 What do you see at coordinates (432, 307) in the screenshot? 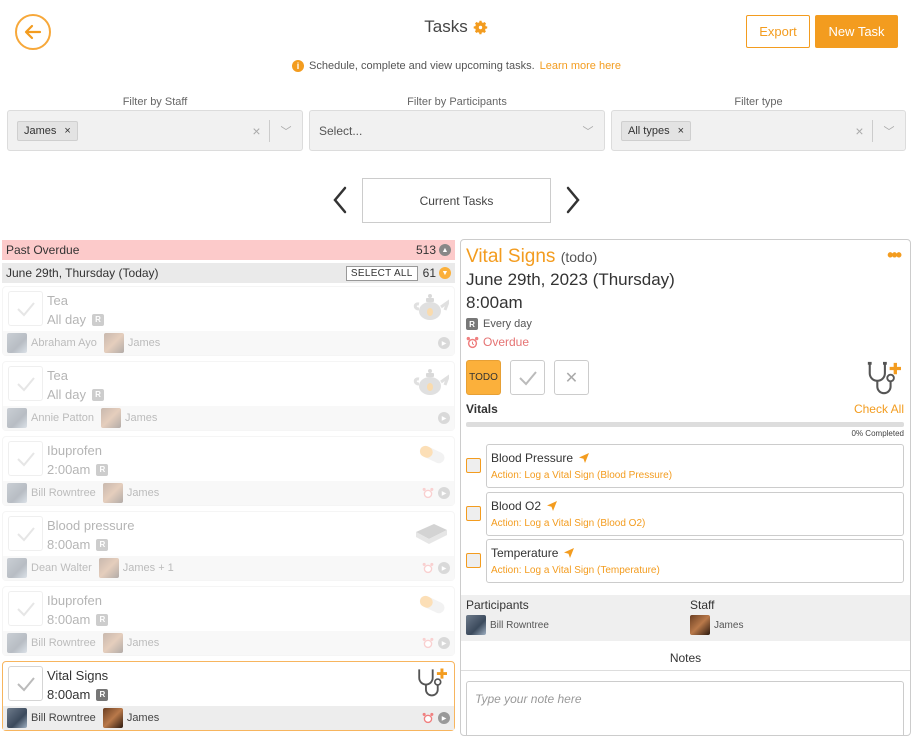
I see `teapot-icon` at bounding box center [432, 307].